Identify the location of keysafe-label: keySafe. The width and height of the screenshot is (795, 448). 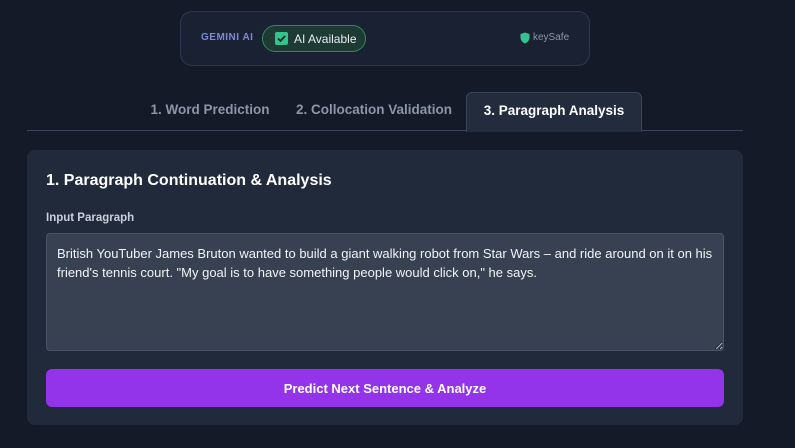
(551, 37).